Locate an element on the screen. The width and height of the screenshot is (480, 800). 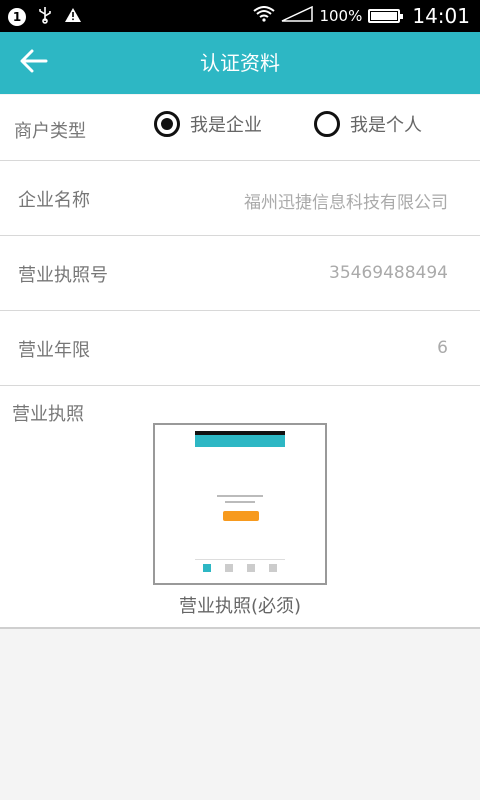
license-number-label: 营业执照号 is located at coordinates (63, 275).